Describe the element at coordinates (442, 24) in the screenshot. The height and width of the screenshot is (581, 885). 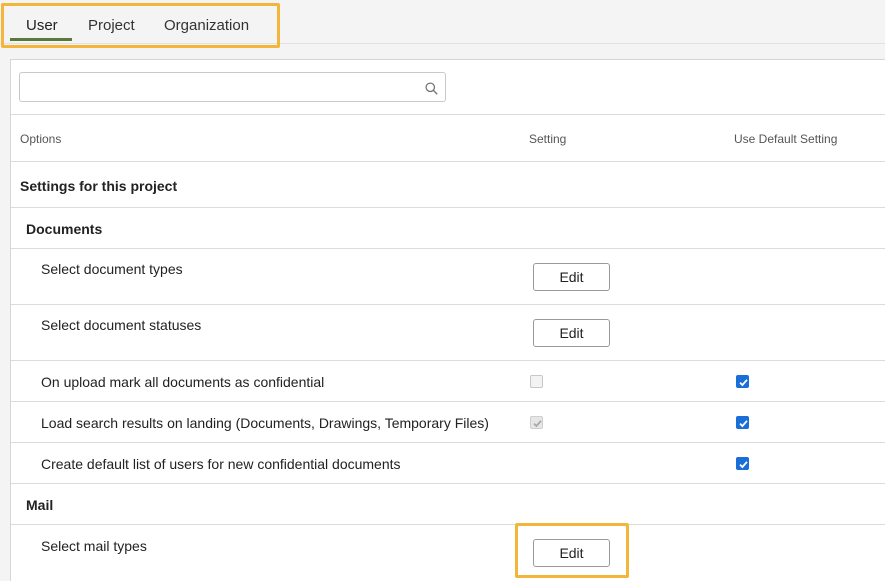
I see `tab-bar: User Project Organization` at that location.